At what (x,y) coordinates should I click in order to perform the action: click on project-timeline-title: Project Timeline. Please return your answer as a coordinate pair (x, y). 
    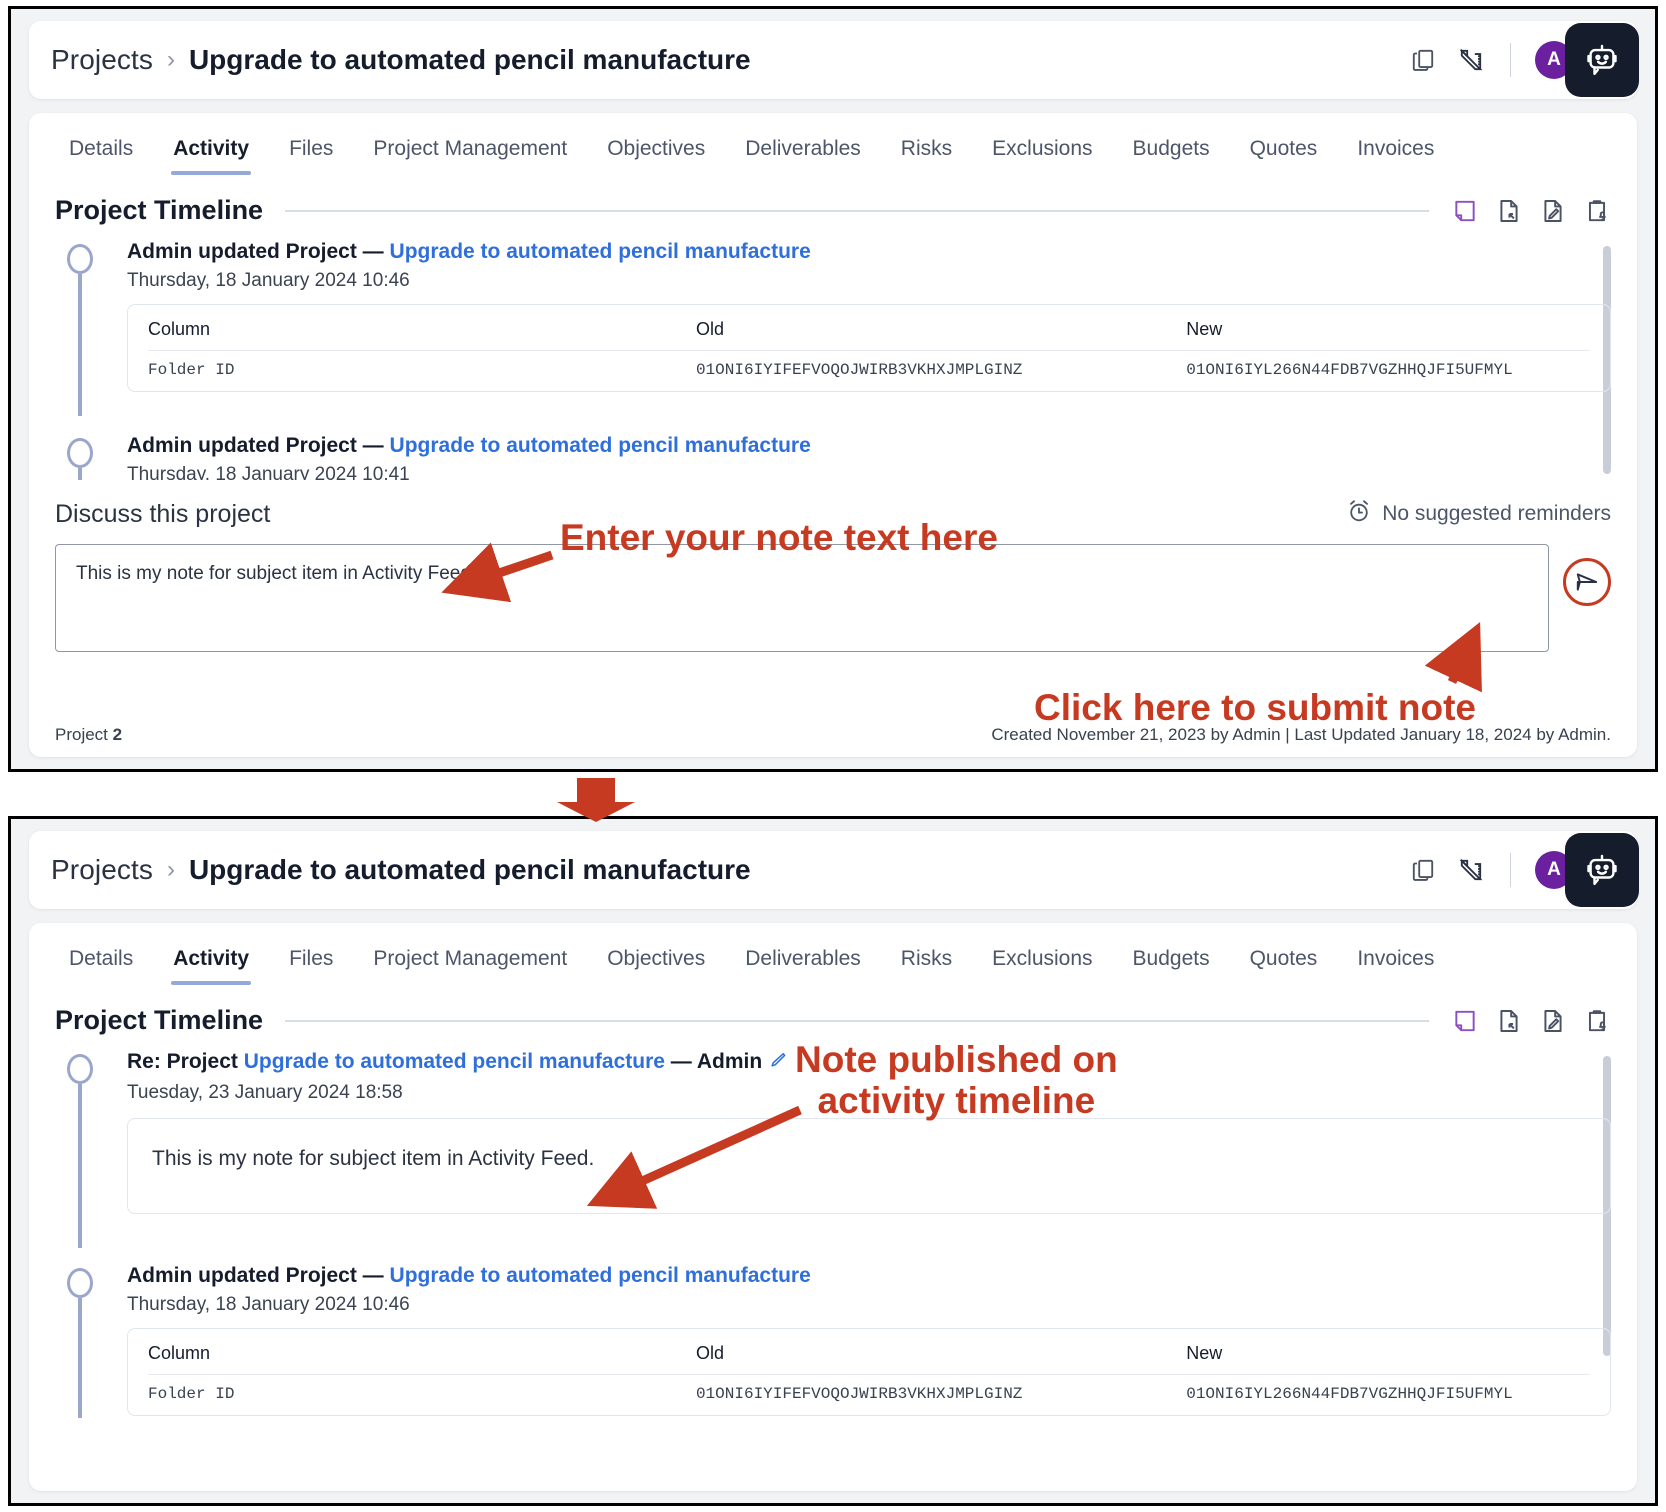
    Looking at the image, I should click on (159, 210).